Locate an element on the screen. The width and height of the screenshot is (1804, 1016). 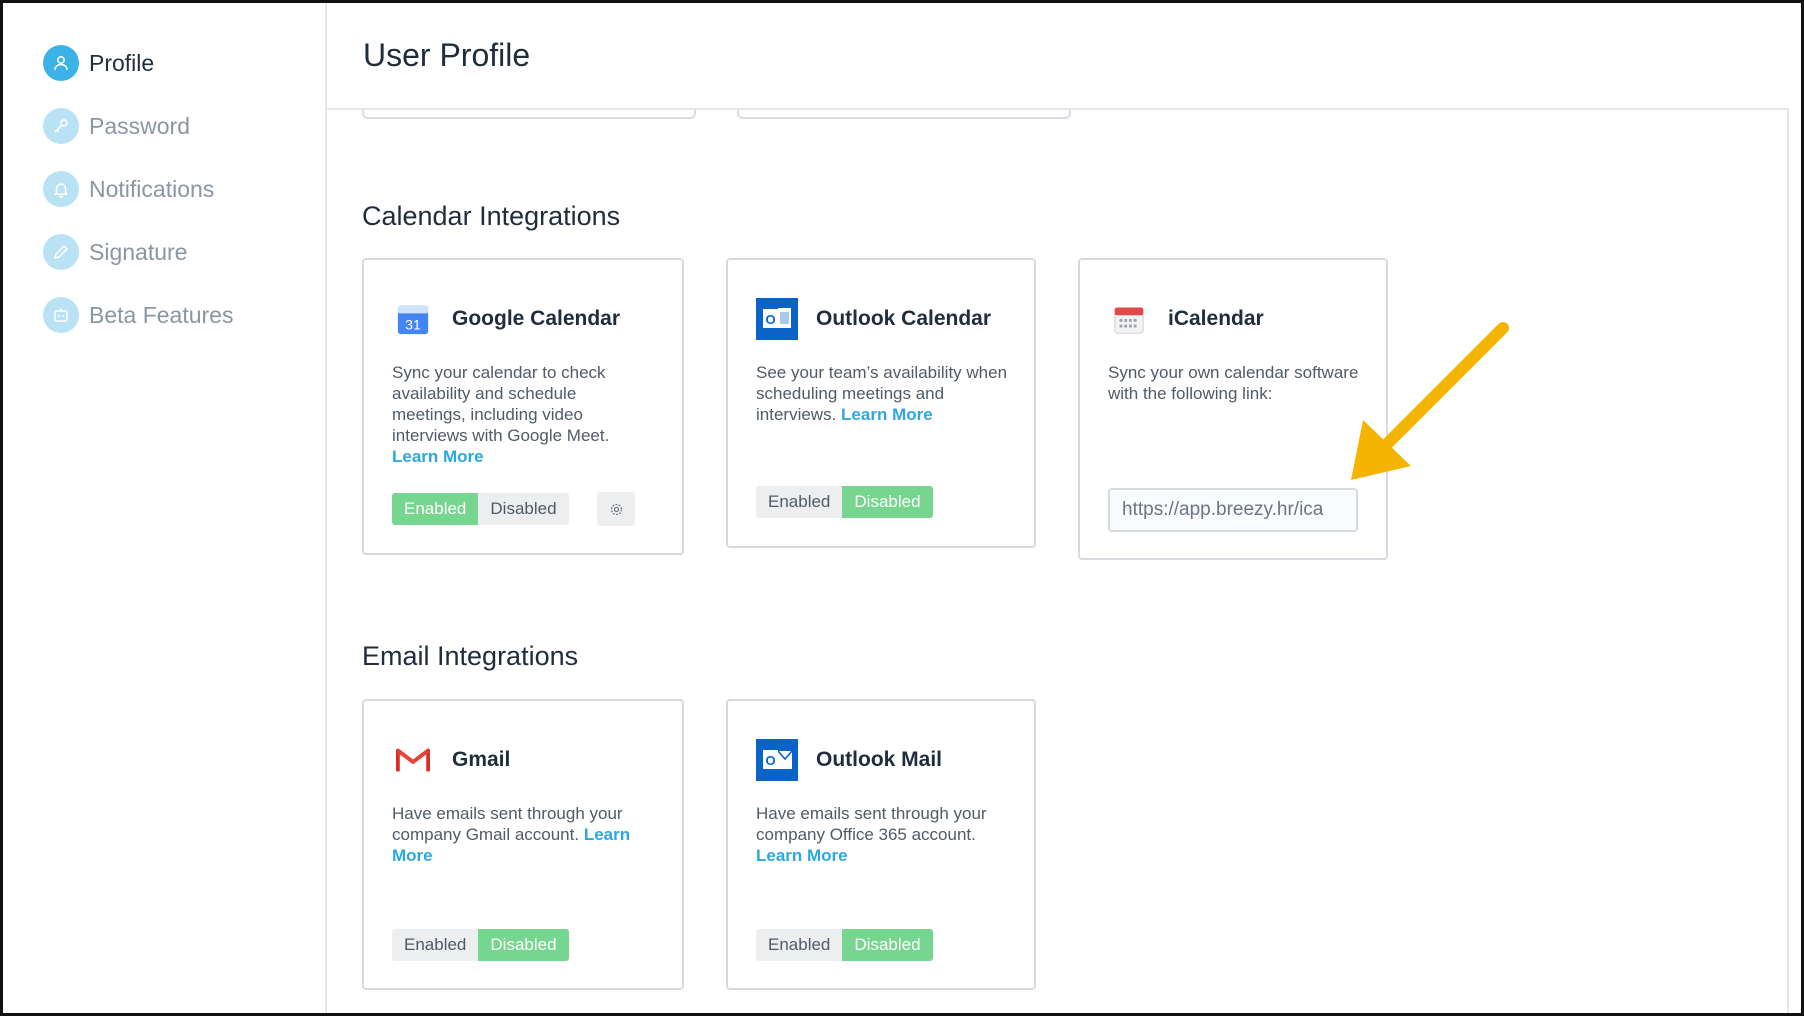
user-icon is located at coordinates (61, 63).